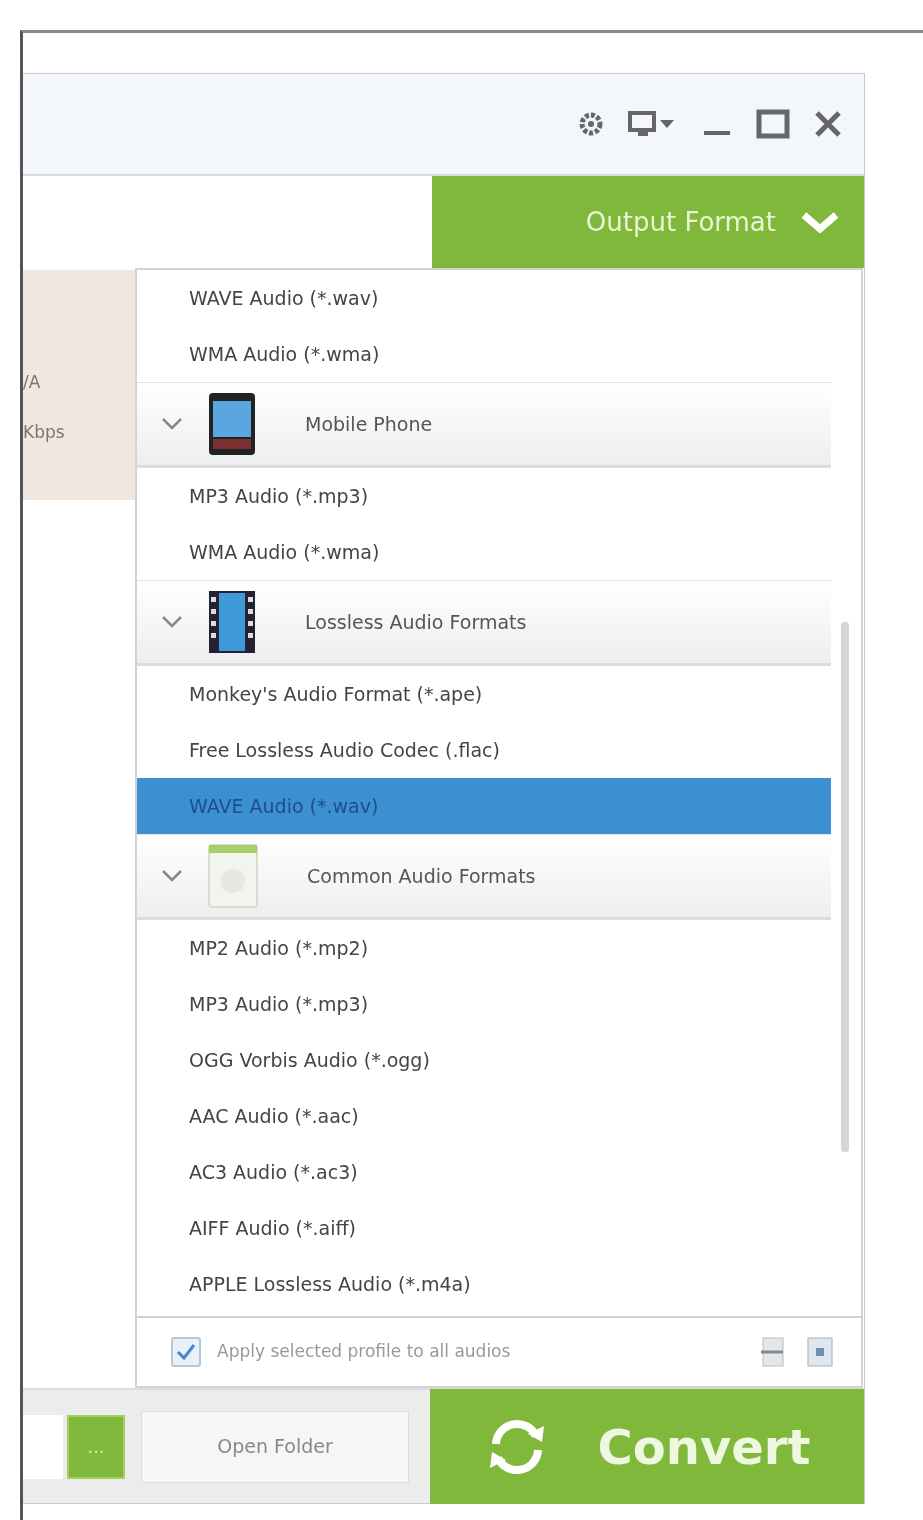  I want to click on list-item: MP2 Audio (*.mp2), so click(499, 948).